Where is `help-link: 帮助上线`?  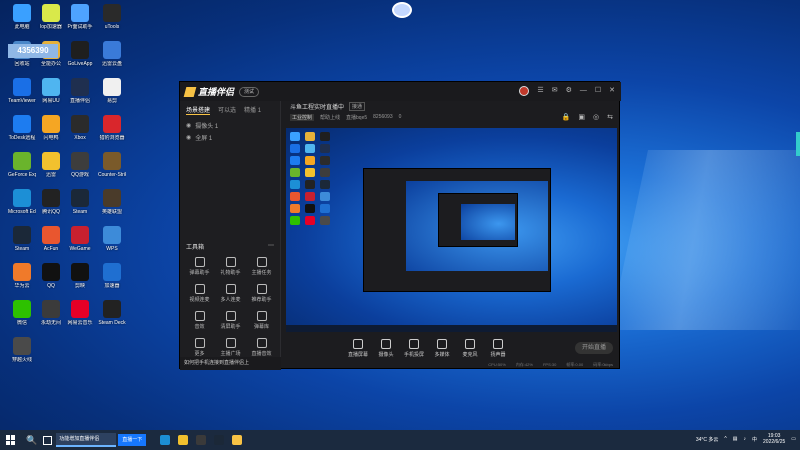
help-link: 帮助上线 is located at coordinates (330, 117).